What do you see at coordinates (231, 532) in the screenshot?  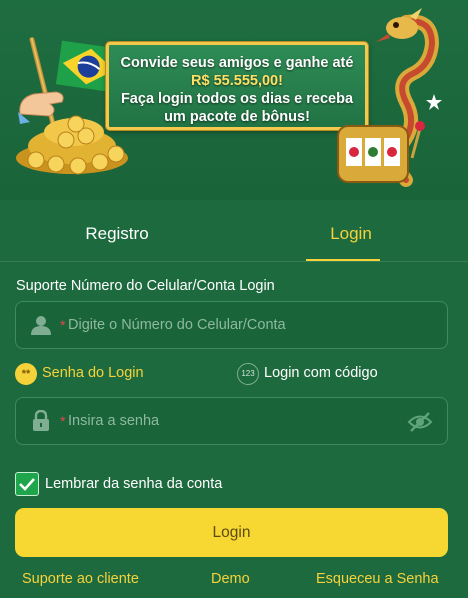 I see `login-button: Login` at bounding box center [231, 532].